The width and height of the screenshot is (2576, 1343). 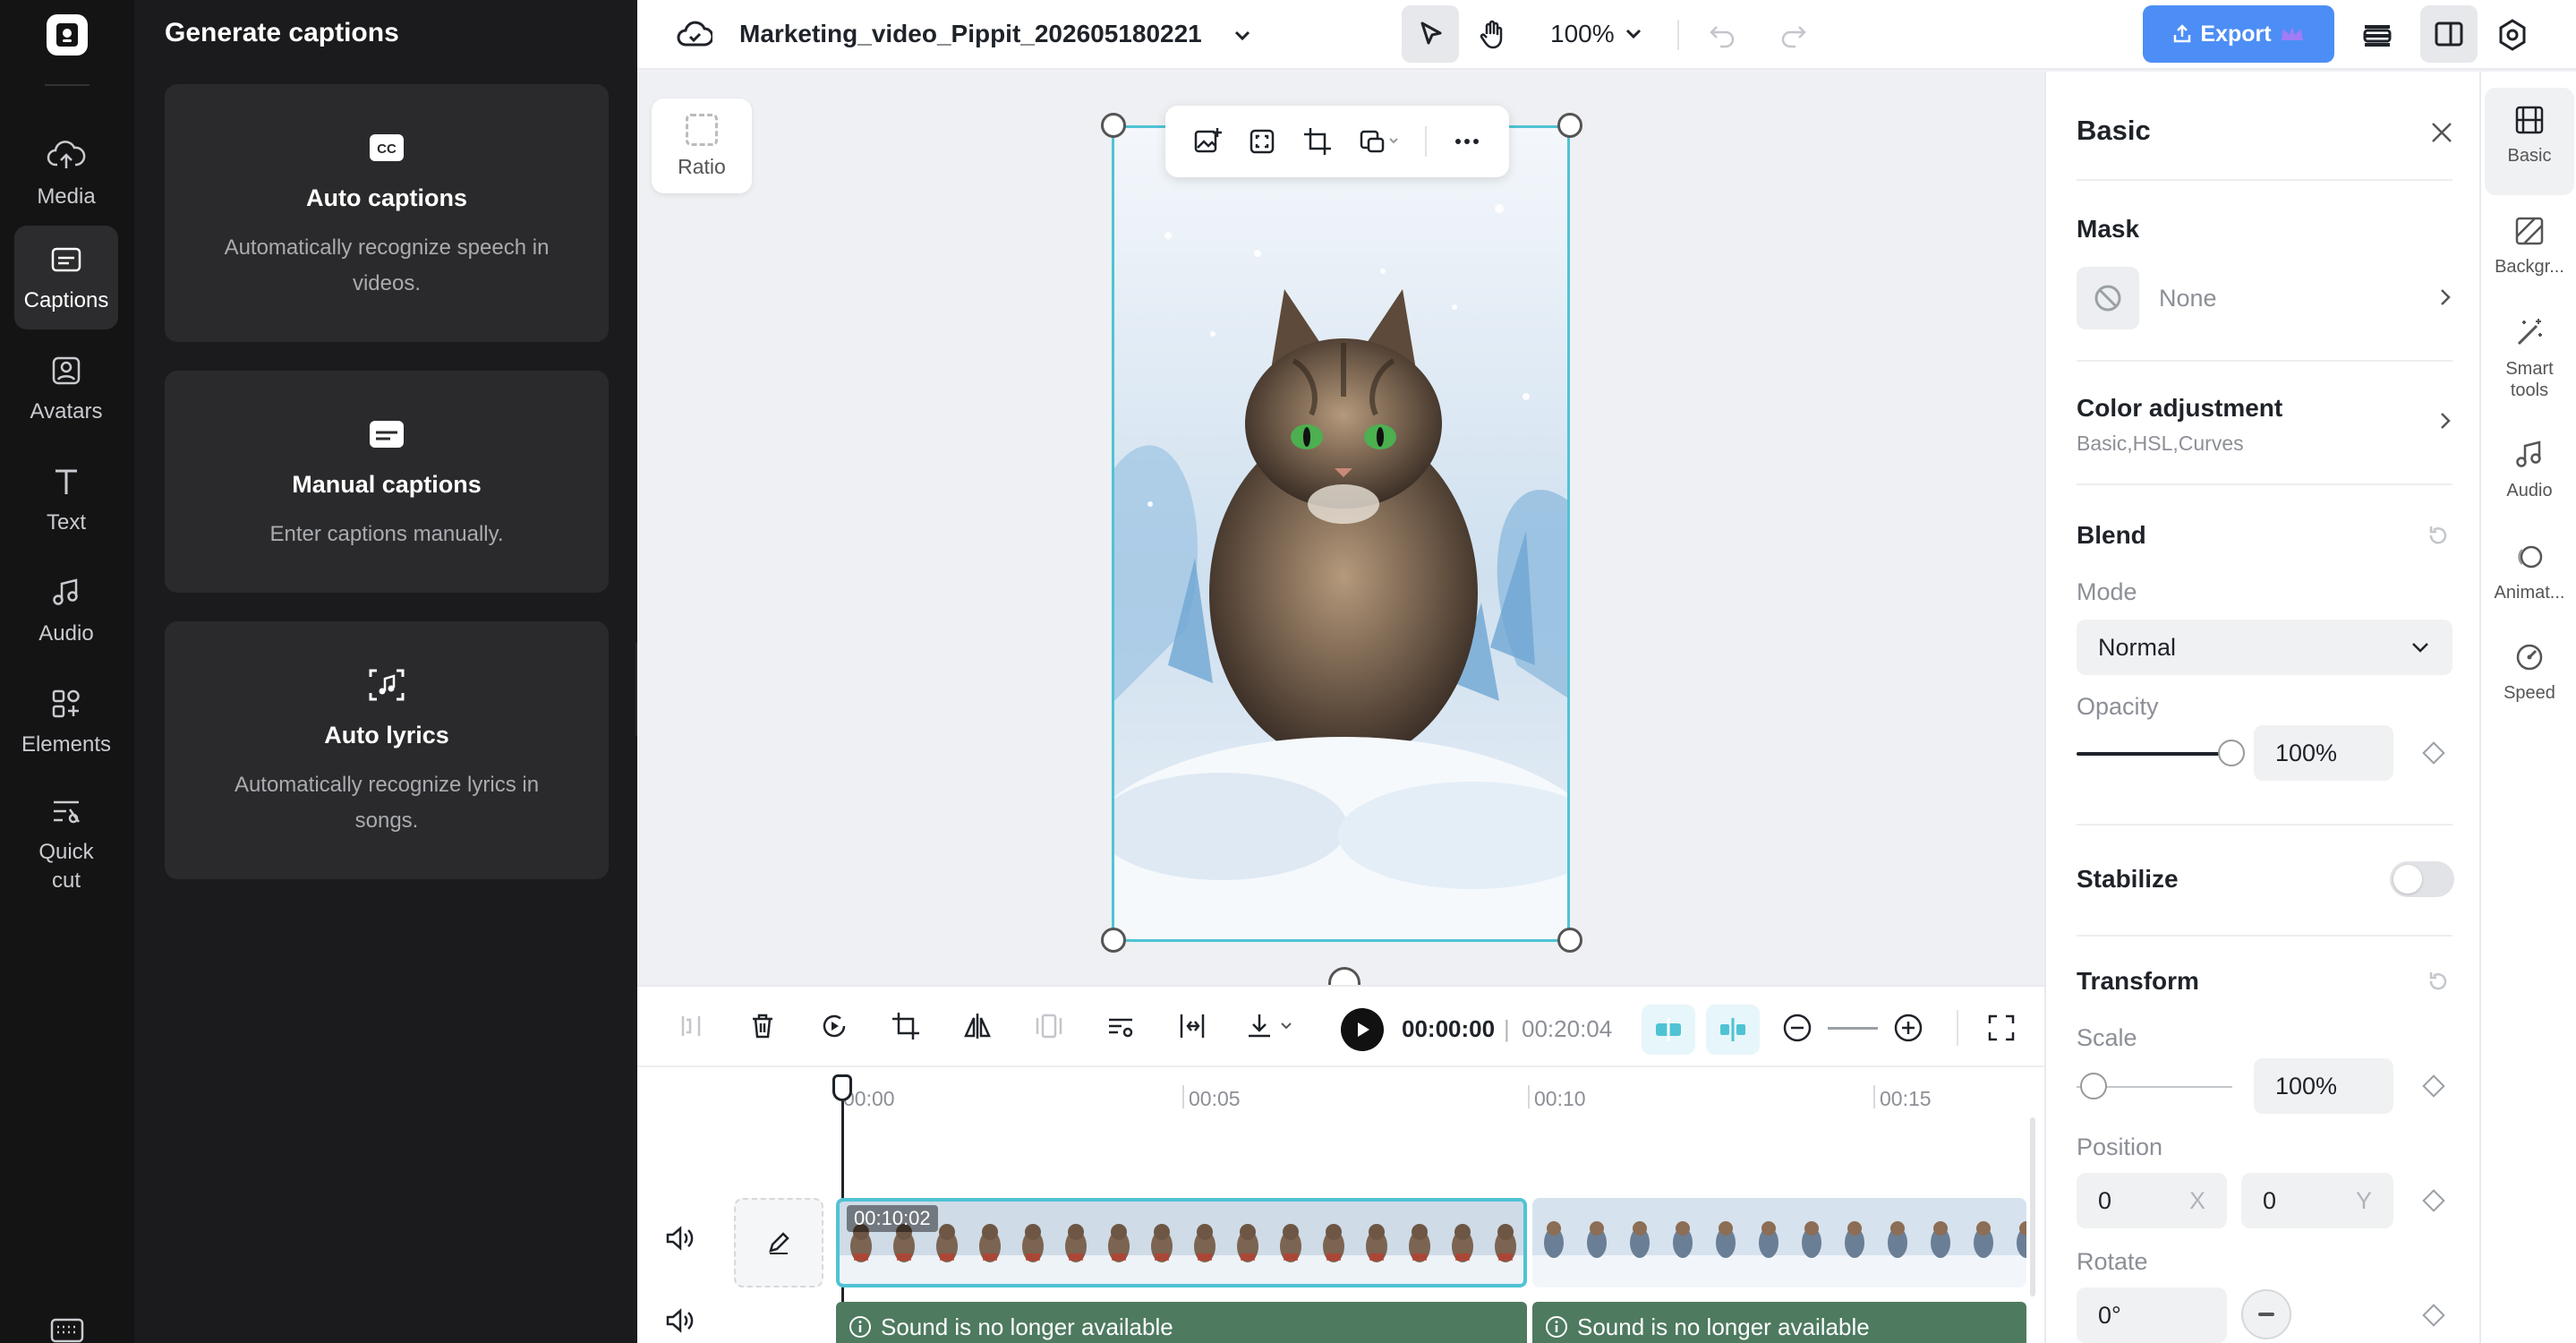 What do you see at coordinates (834, 1026) in the screenshot?
I see `speed-curve-icon` at bounding box center [834, 1026].